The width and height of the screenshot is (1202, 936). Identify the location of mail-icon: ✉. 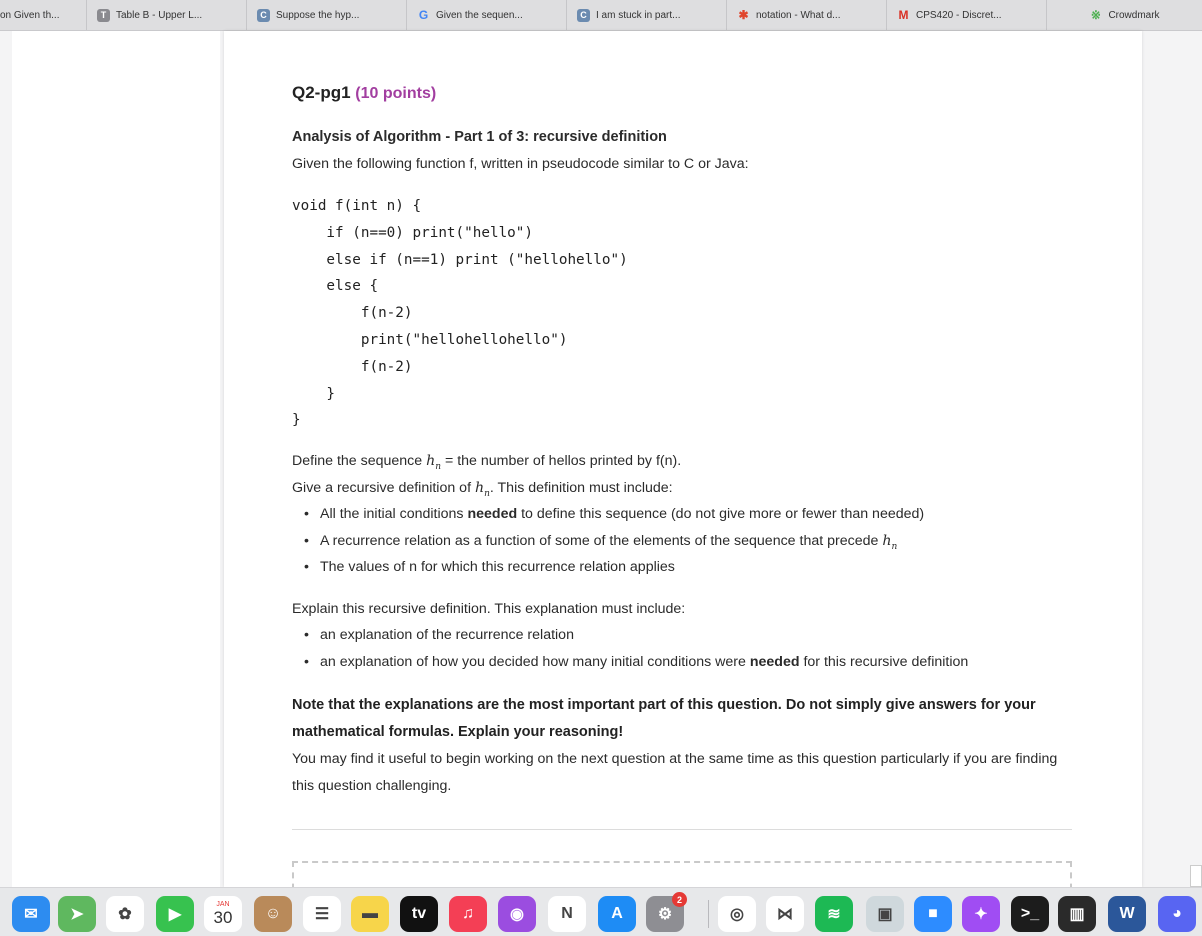
(31, 914).